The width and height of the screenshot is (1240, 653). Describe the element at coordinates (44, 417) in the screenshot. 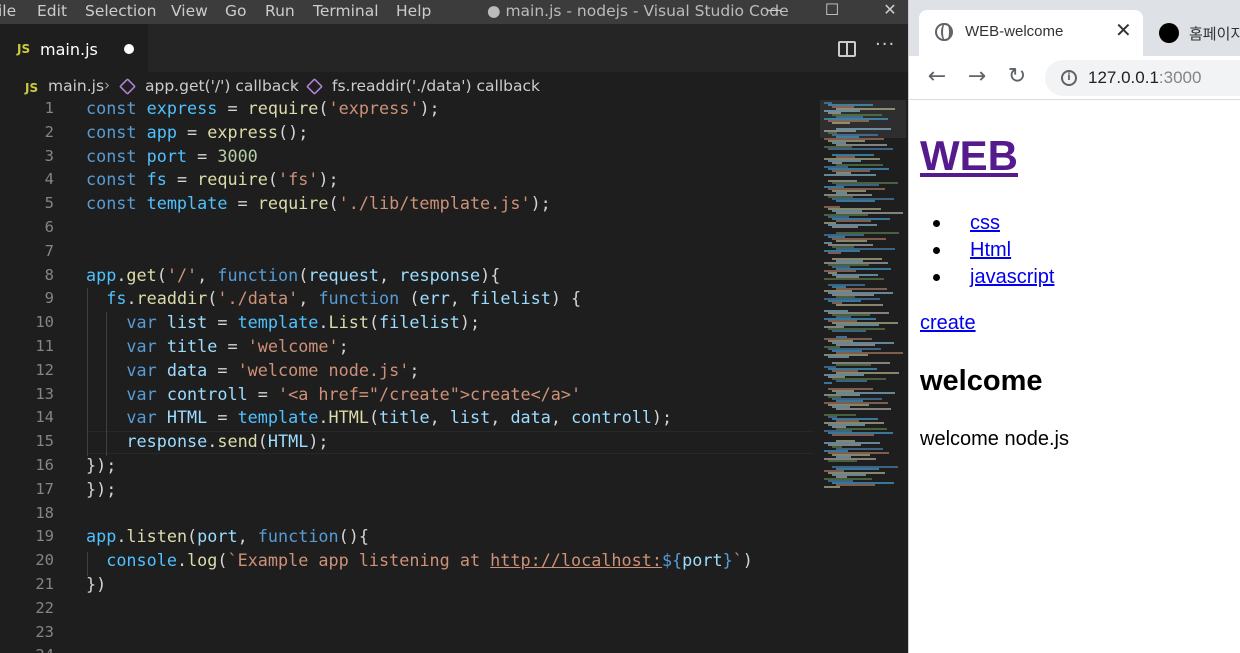

I see `line-number: 14` at that location.